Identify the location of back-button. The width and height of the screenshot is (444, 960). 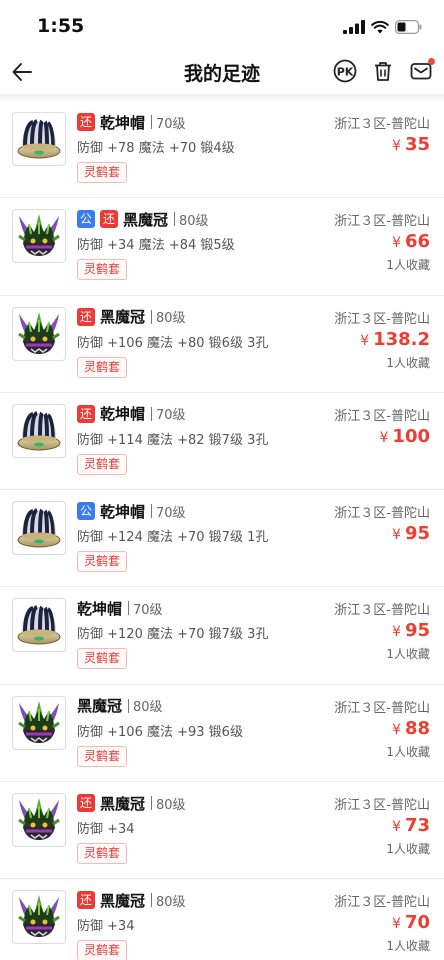
(22, 72).